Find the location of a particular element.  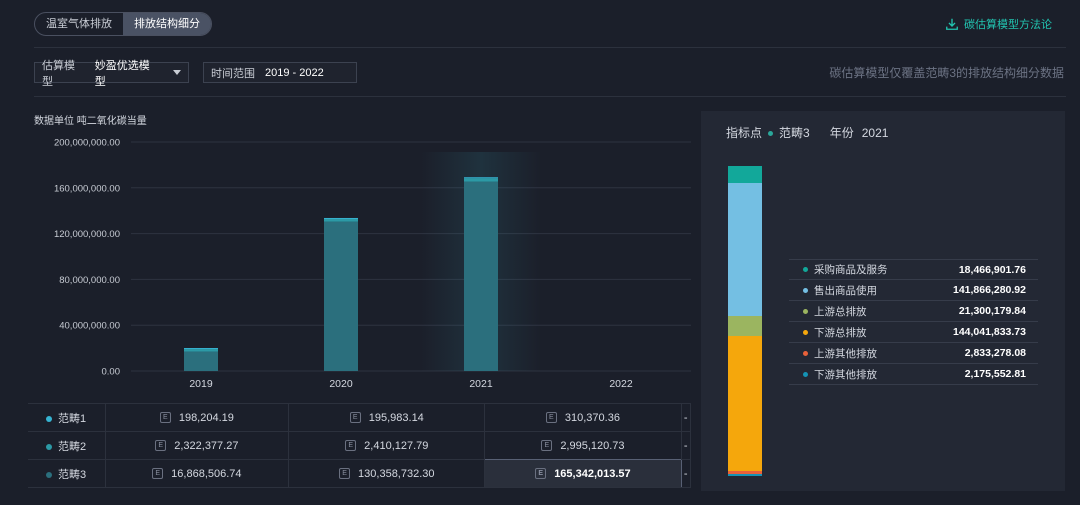

legend-name: 下游其他排放 is located at coordinates (845, 374).